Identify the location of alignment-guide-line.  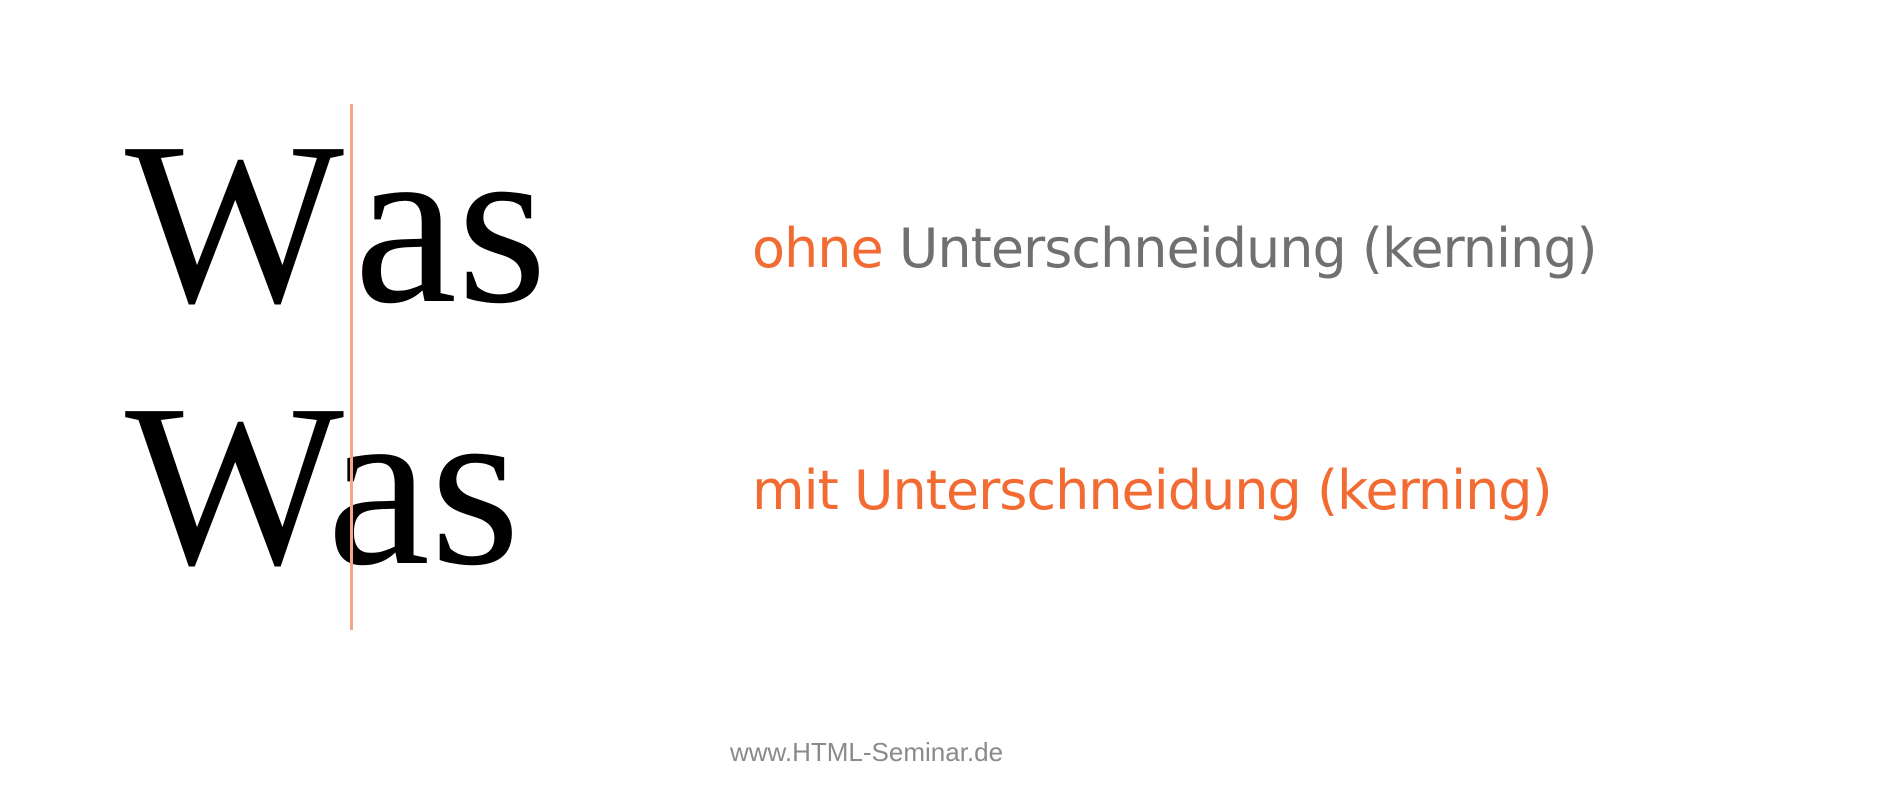
(351, 367).